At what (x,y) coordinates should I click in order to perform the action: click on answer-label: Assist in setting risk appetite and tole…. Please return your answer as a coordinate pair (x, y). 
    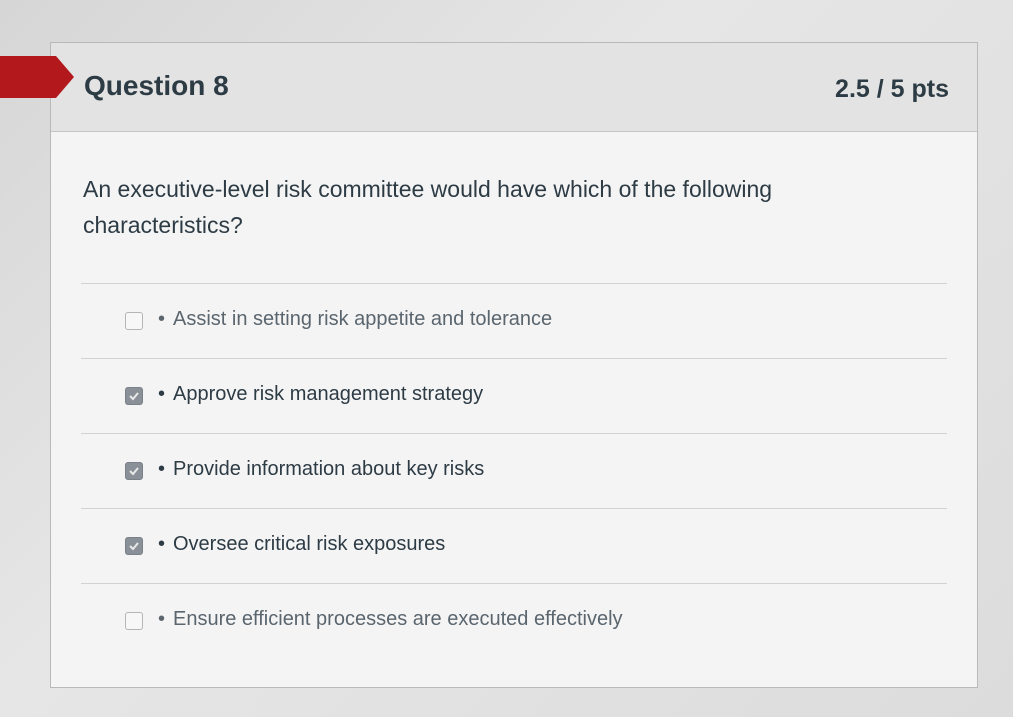
    Looking at the image, I should click on (363, 319).